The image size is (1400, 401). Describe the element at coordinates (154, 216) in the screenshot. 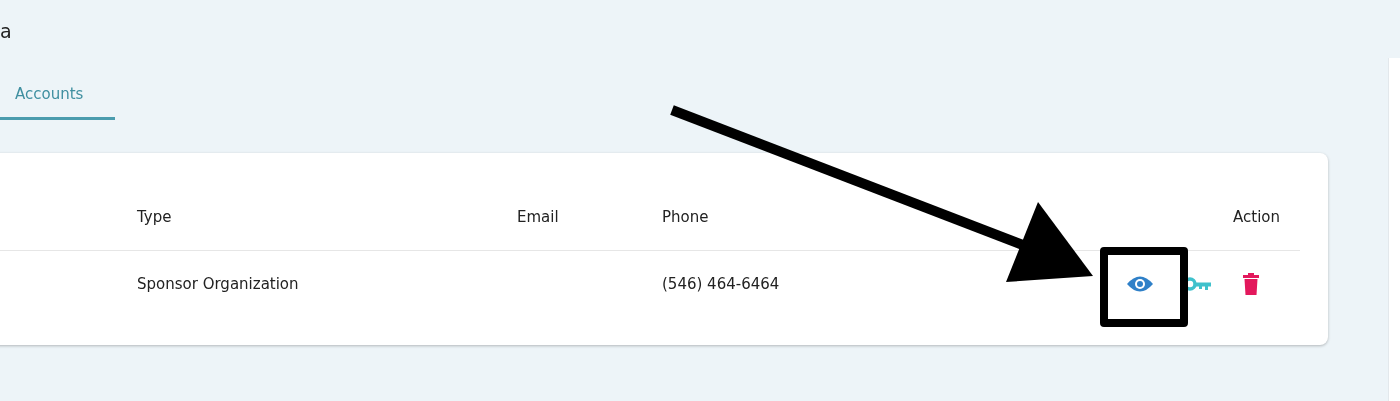

I see `column-header: Type` at that location.